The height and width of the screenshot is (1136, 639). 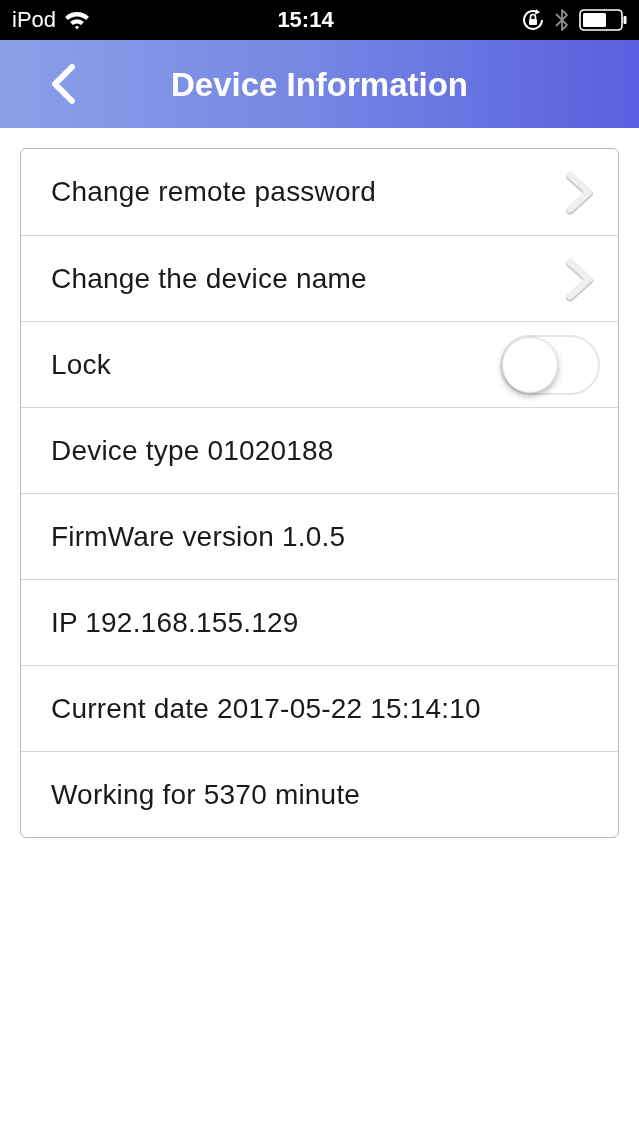 I want to click on wifi-icon, so click(x=77, y=20).